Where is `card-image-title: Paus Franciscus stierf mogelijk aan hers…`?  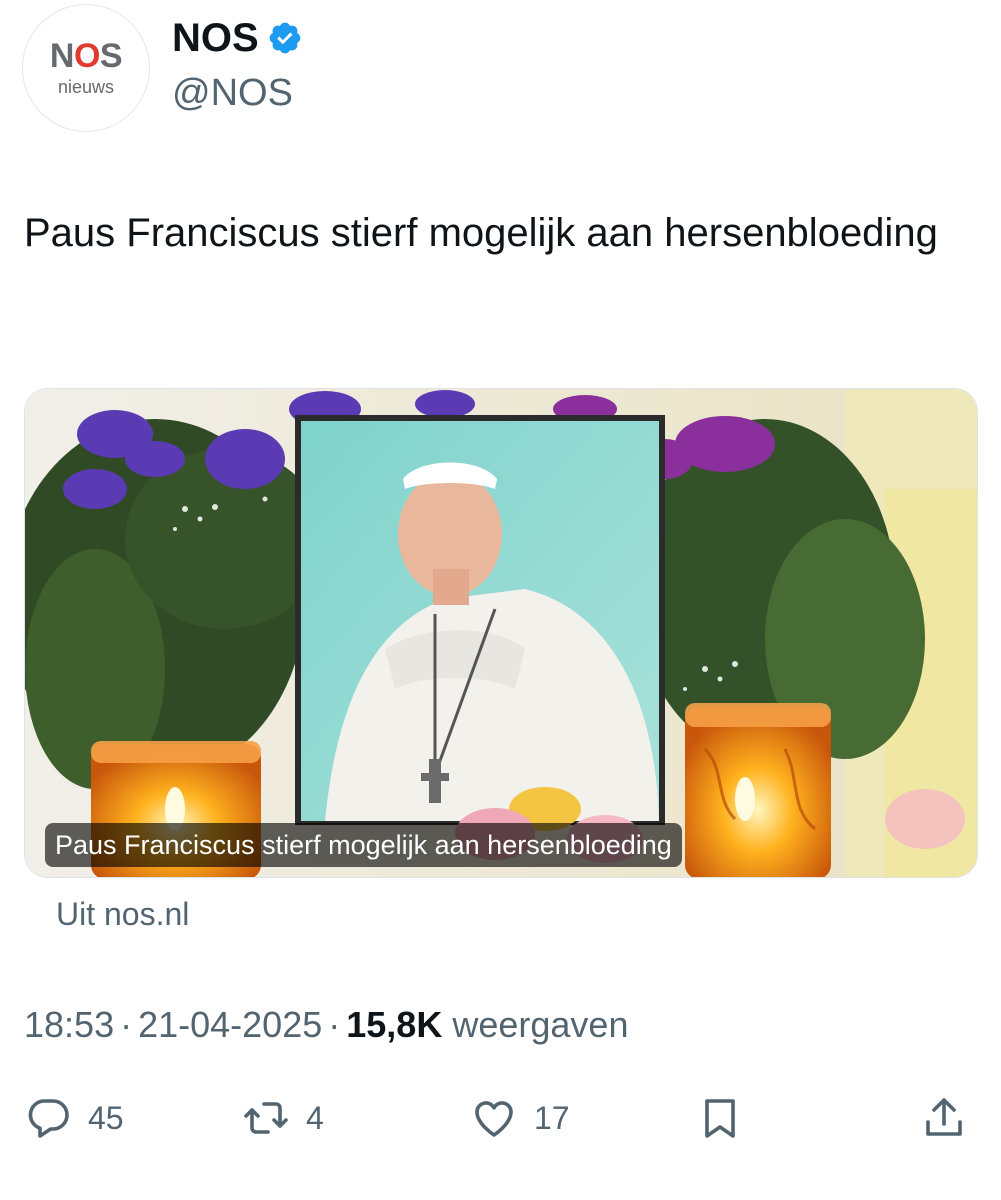
card-image-title: Paus Franciscus stierf mogelijk aan hers… is located at coordinates (363, 845).